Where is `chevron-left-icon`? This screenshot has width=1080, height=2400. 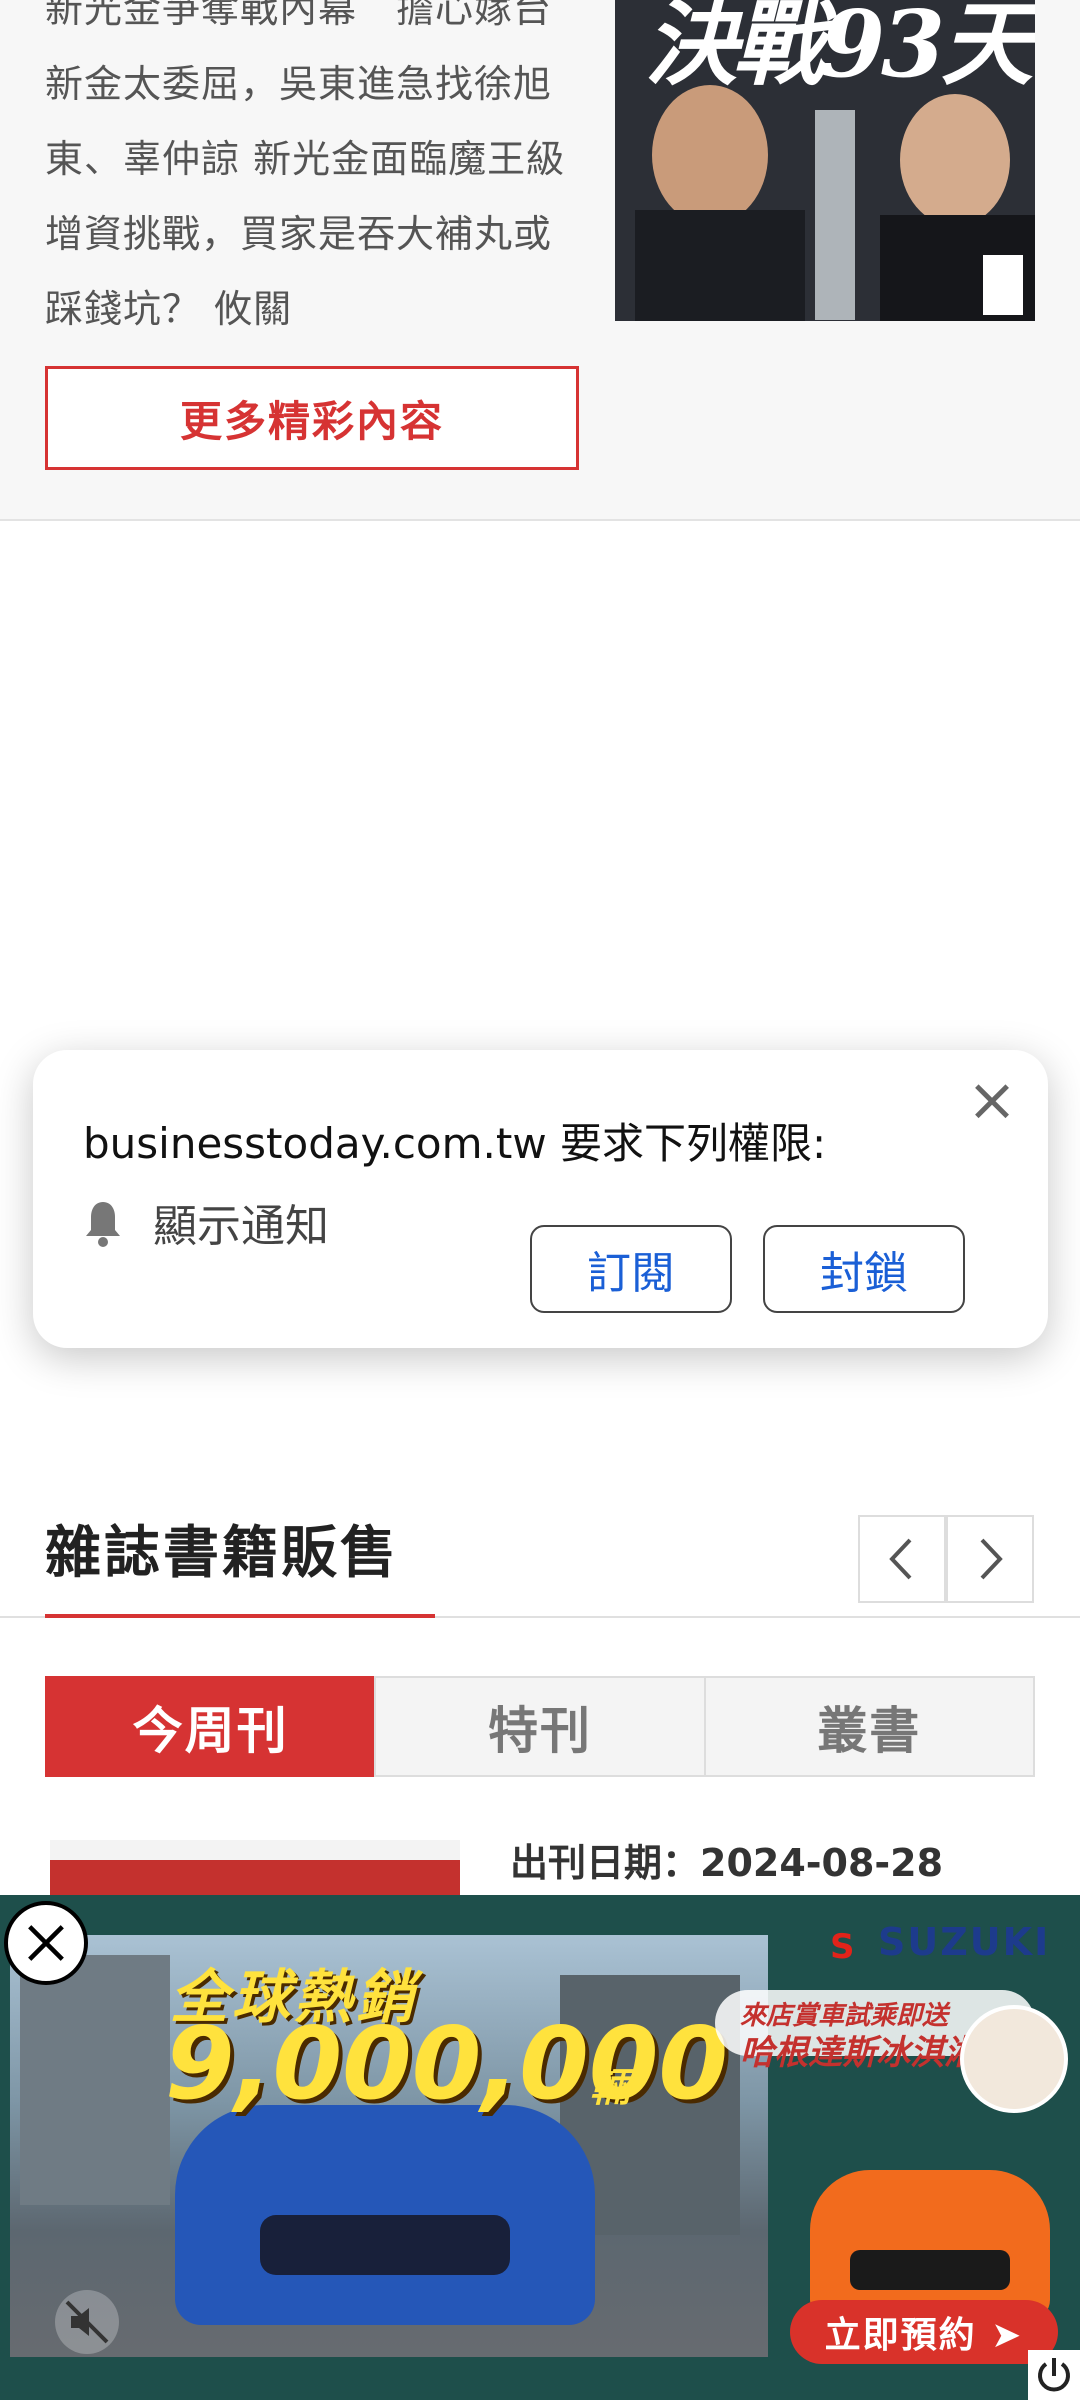 chevron-left-icon is located at coordinates (900, 1559).